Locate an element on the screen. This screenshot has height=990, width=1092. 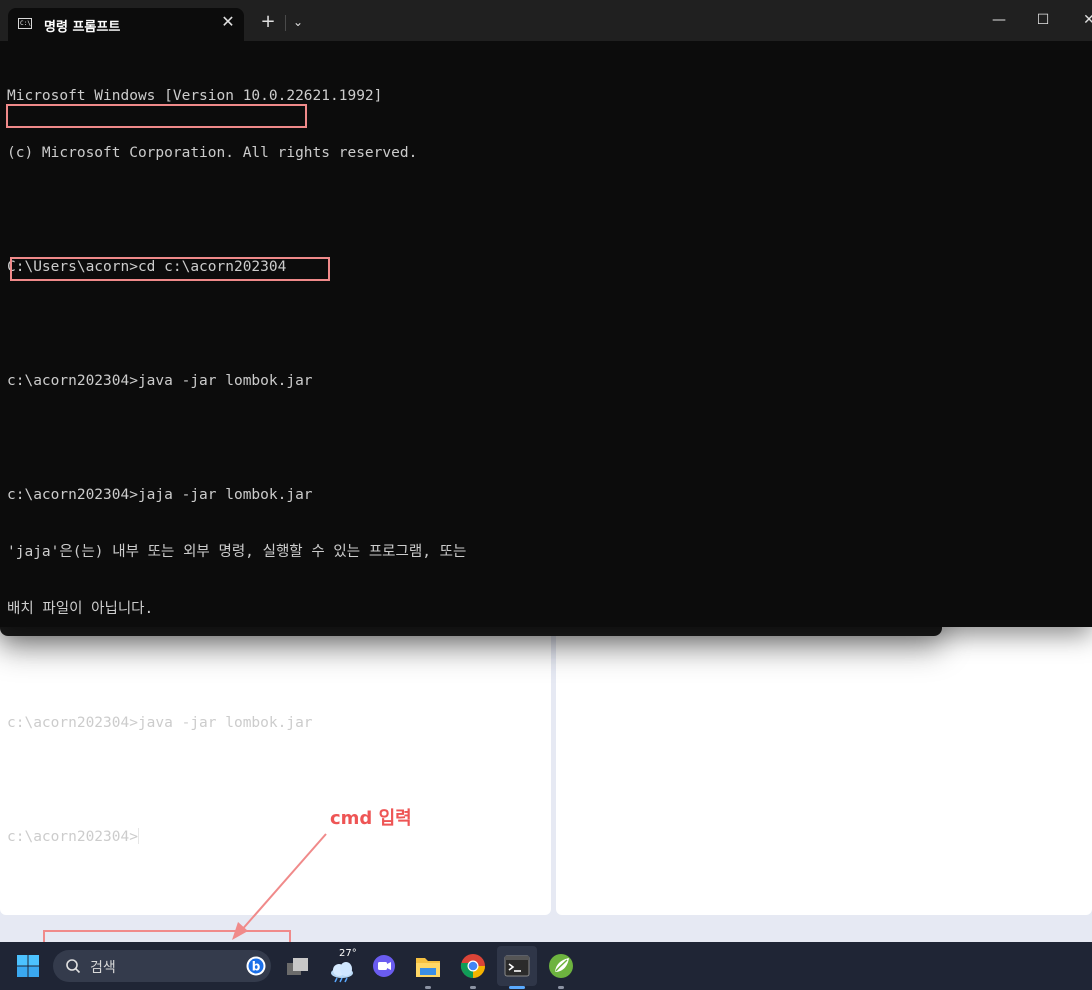
taskbar-search-box: 검색 b is located at coordinates (162, 966).